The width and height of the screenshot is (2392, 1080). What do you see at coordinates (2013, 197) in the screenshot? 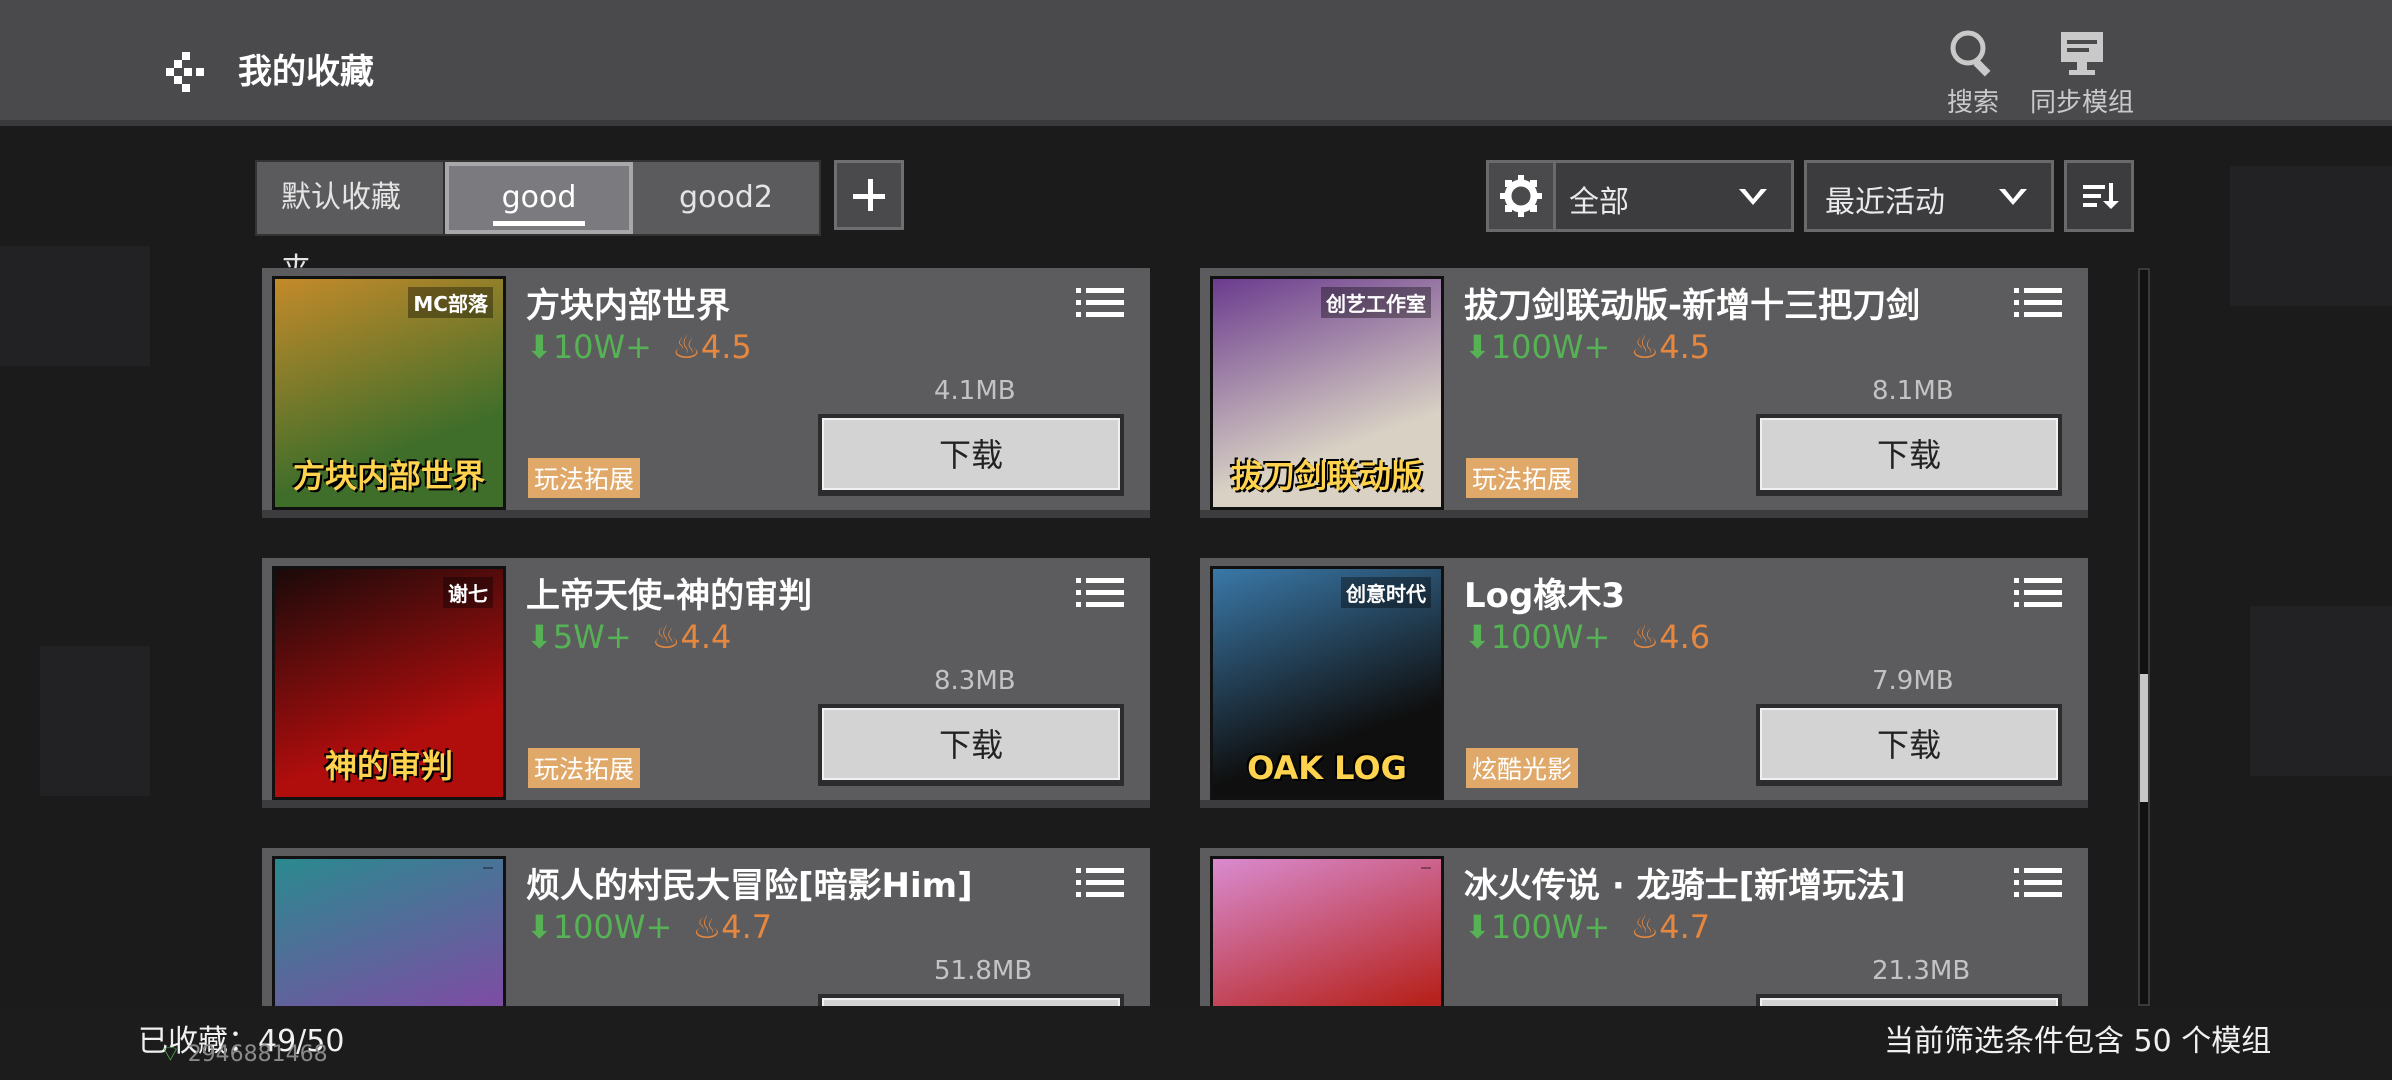
I see `chevron-down-icon` at bounding box center [2013, 197].